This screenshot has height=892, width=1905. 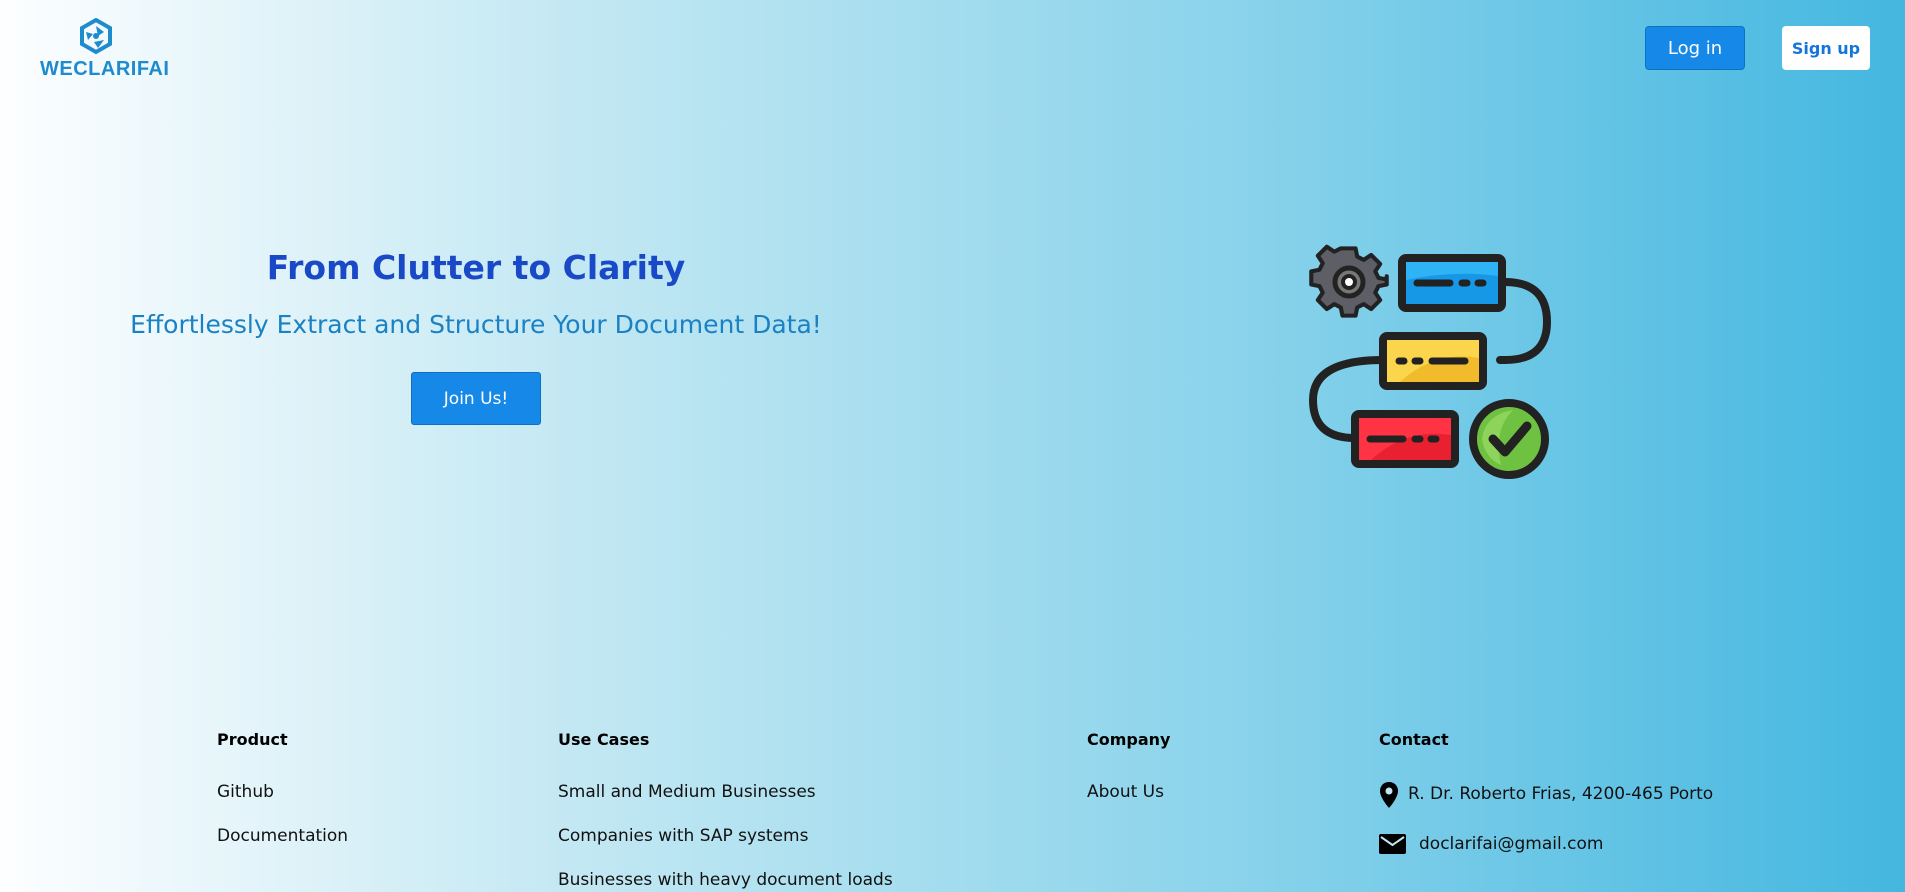 What do you see at coordinates (687, 792) in the screenshot?
I see `footer-link-smb: Small and Medium Businesses` at bounding box center [687, 792].